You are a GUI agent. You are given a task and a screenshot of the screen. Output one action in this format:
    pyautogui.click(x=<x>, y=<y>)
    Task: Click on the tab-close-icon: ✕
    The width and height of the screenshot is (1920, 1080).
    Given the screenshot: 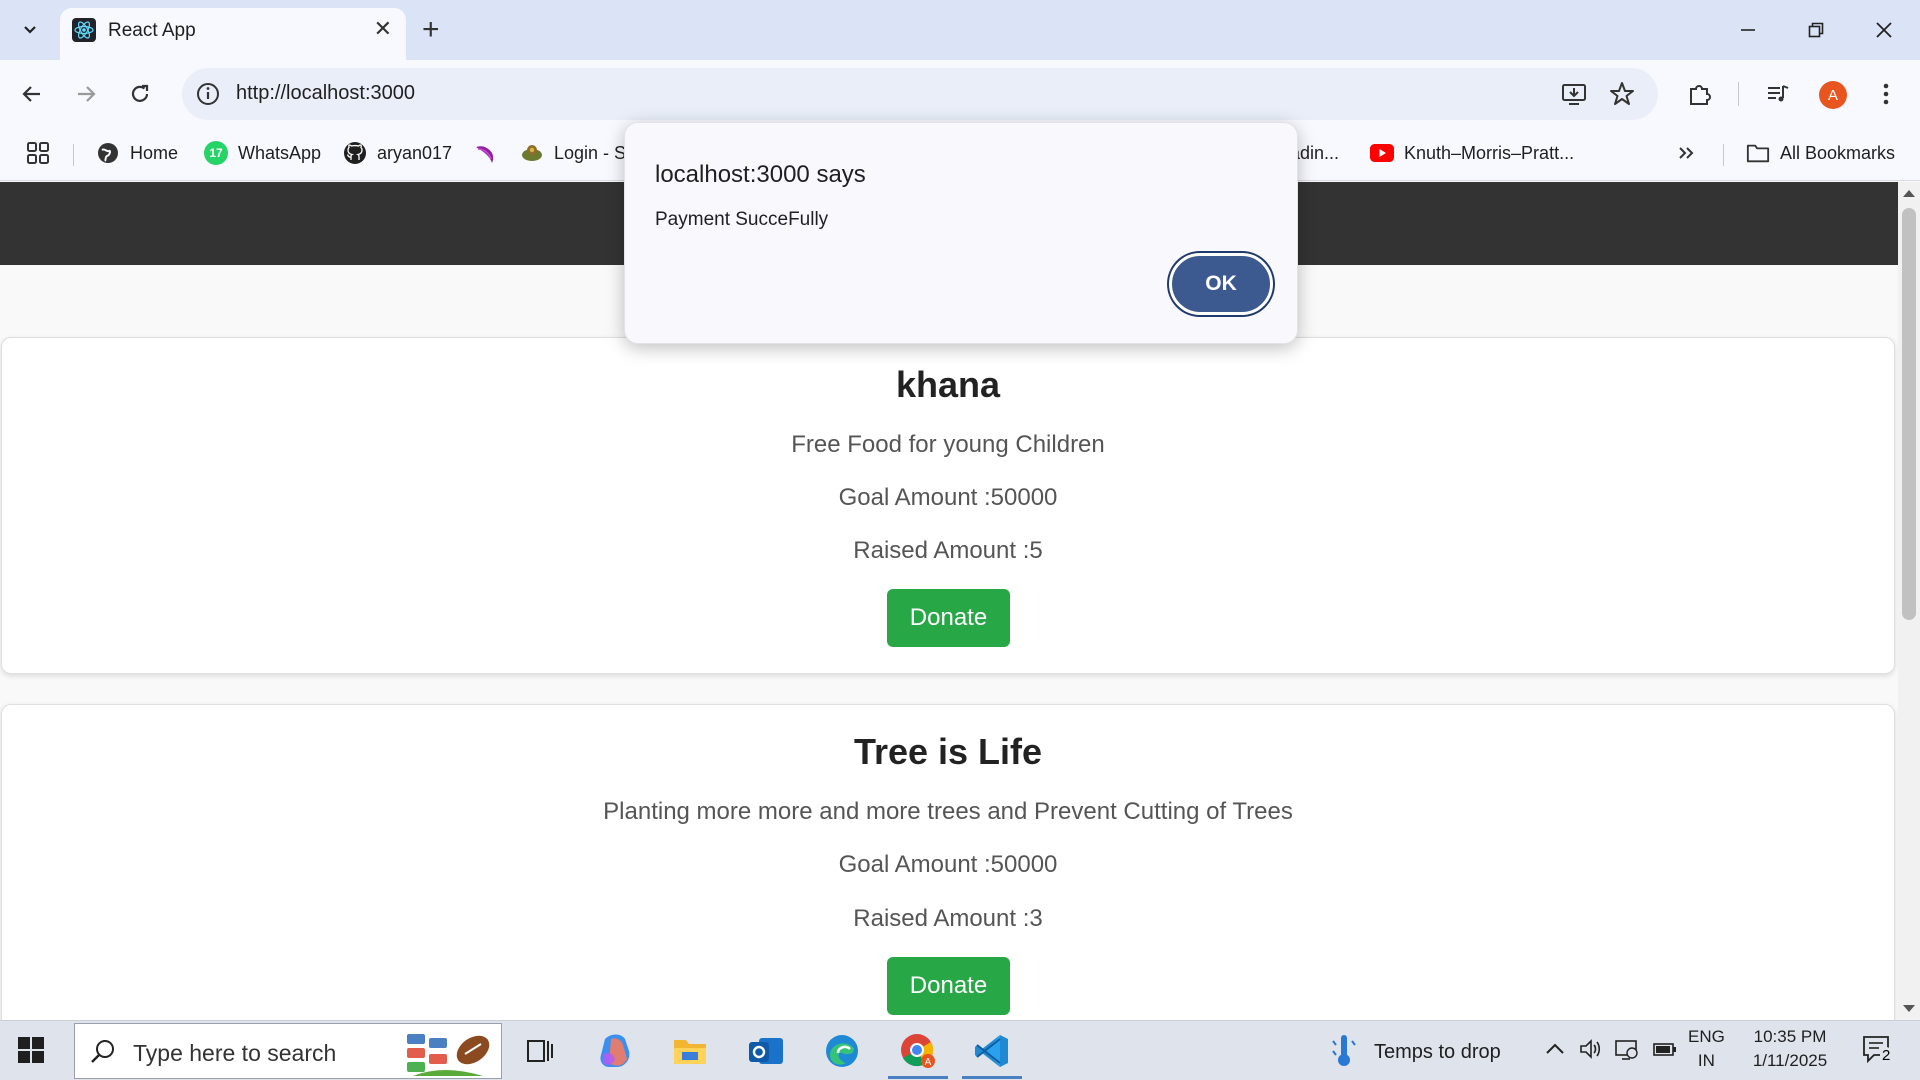 What is the action you would take?
    pyautogui.click(x=383, y=29)
    